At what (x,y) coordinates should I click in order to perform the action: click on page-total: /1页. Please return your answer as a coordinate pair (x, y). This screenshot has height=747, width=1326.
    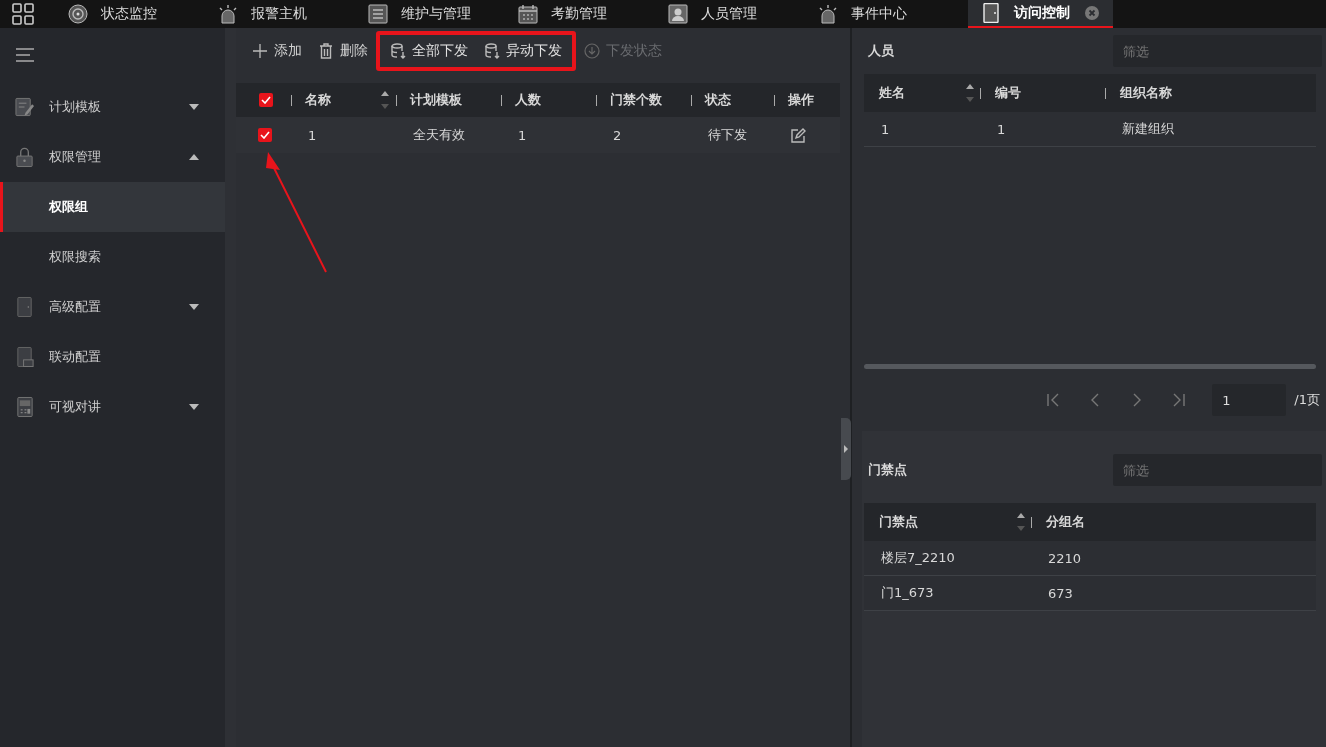
    Looking at the image, I should click on (1307, 400).